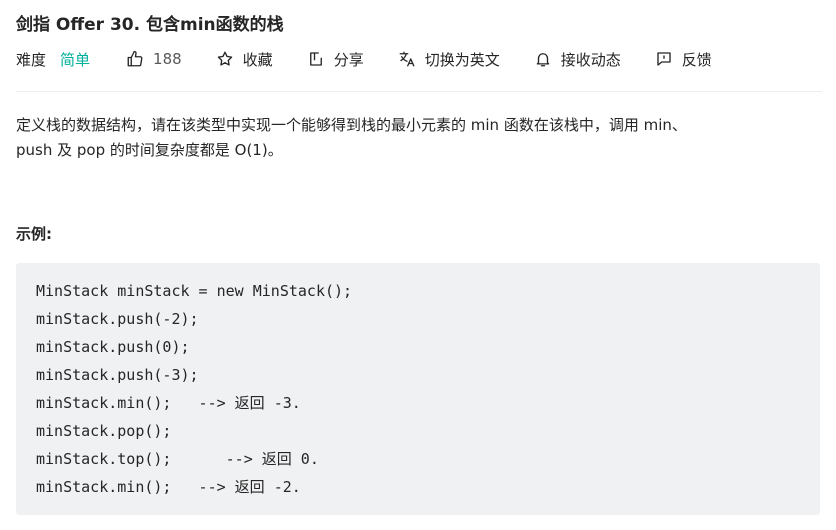 This screenshot has width=836, height=530. Describe the element at coordinates (348, 59) in the screenshot. I see `share-label: 分享` at that location.